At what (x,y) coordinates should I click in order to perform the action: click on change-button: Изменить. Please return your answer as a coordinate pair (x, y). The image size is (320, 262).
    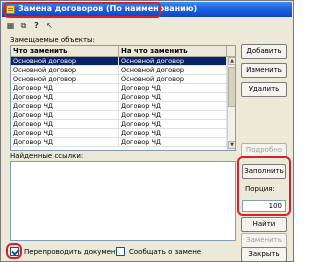
    Looking at the image, I should click on (264, 70).